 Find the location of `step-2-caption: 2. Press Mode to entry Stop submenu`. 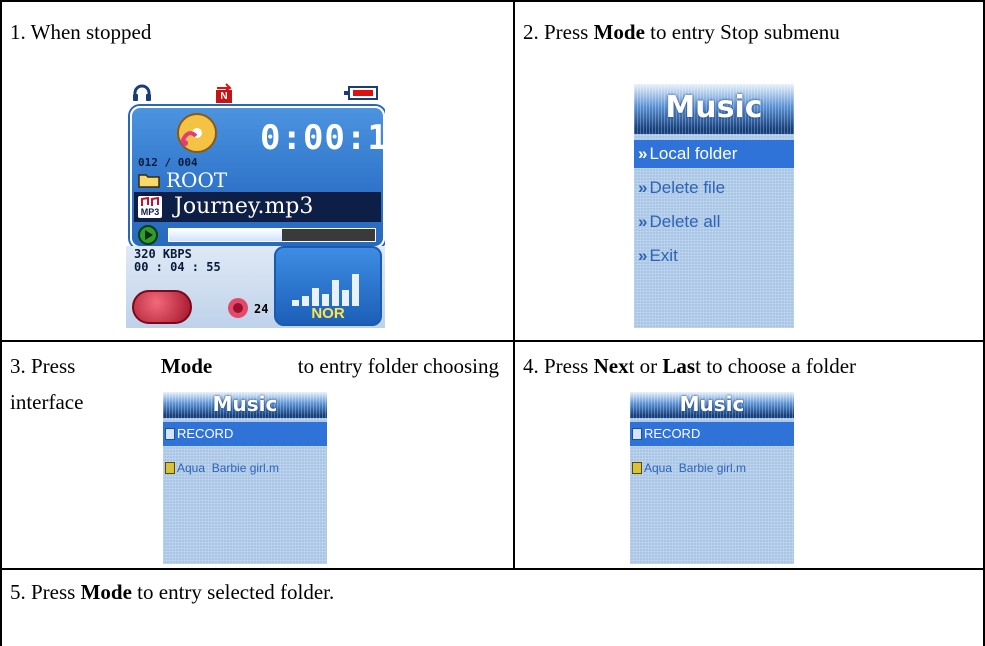

step-2-caption: 2. Press Mode to entry Stop submenu is located at coordinates (681, 32).